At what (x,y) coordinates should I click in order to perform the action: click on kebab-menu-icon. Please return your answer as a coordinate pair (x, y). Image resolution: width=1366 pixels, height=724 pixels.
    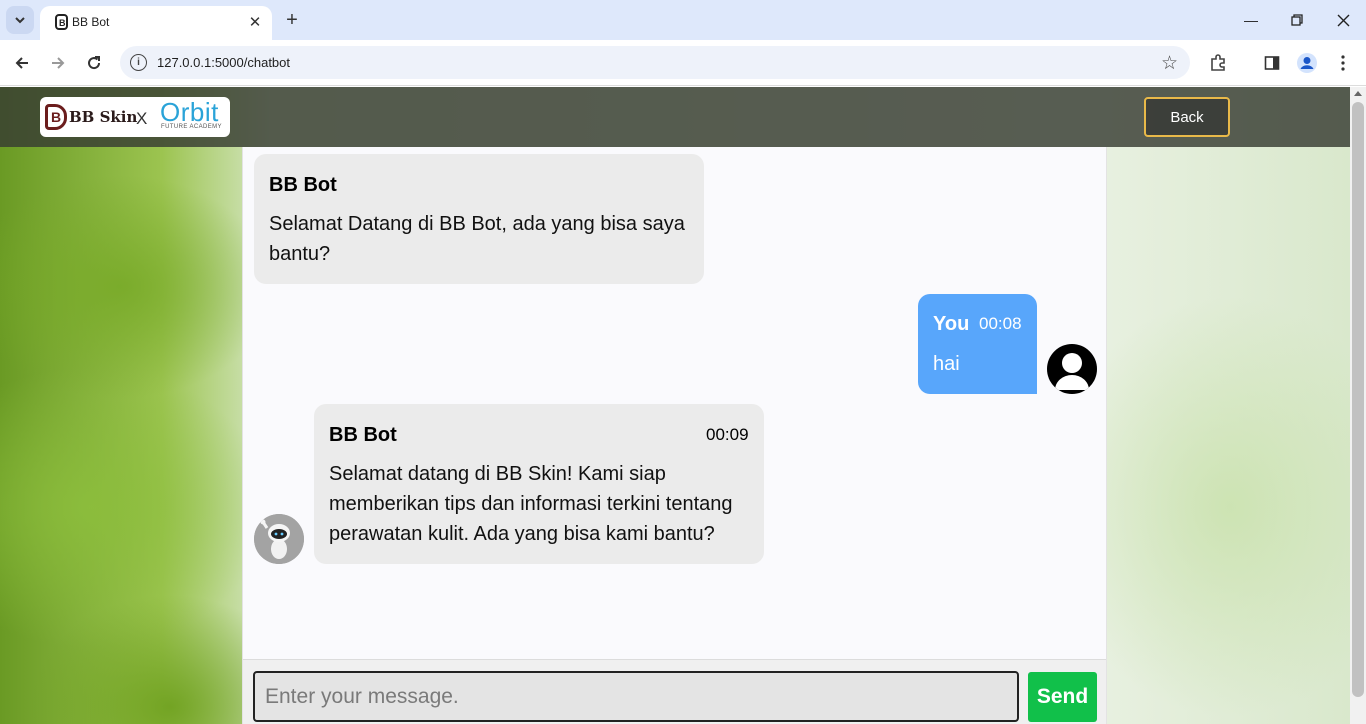
    Looking at the image, I should click on (1343, 63).